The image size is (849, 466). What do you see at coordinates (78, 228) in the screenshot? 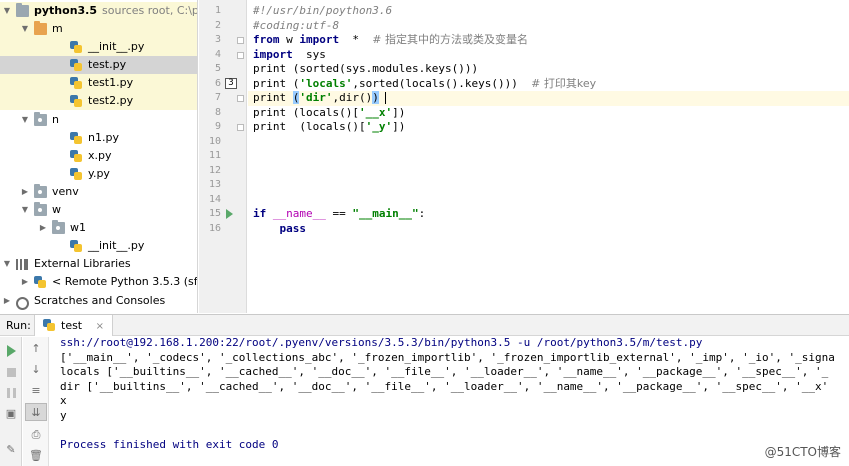
I see `tree-item-label: w1` at bounding box center [78, 228].